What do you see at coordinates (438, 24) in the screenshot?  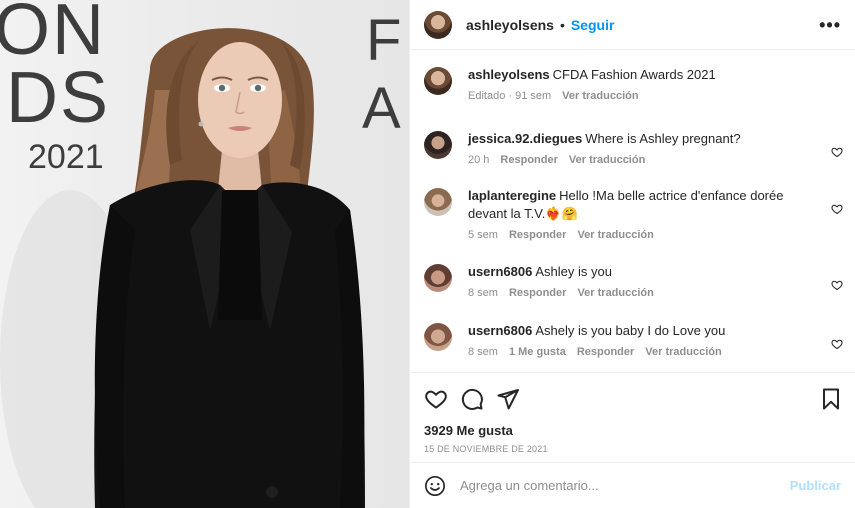 I see `author-avatar` at bounding box center [438, 24].